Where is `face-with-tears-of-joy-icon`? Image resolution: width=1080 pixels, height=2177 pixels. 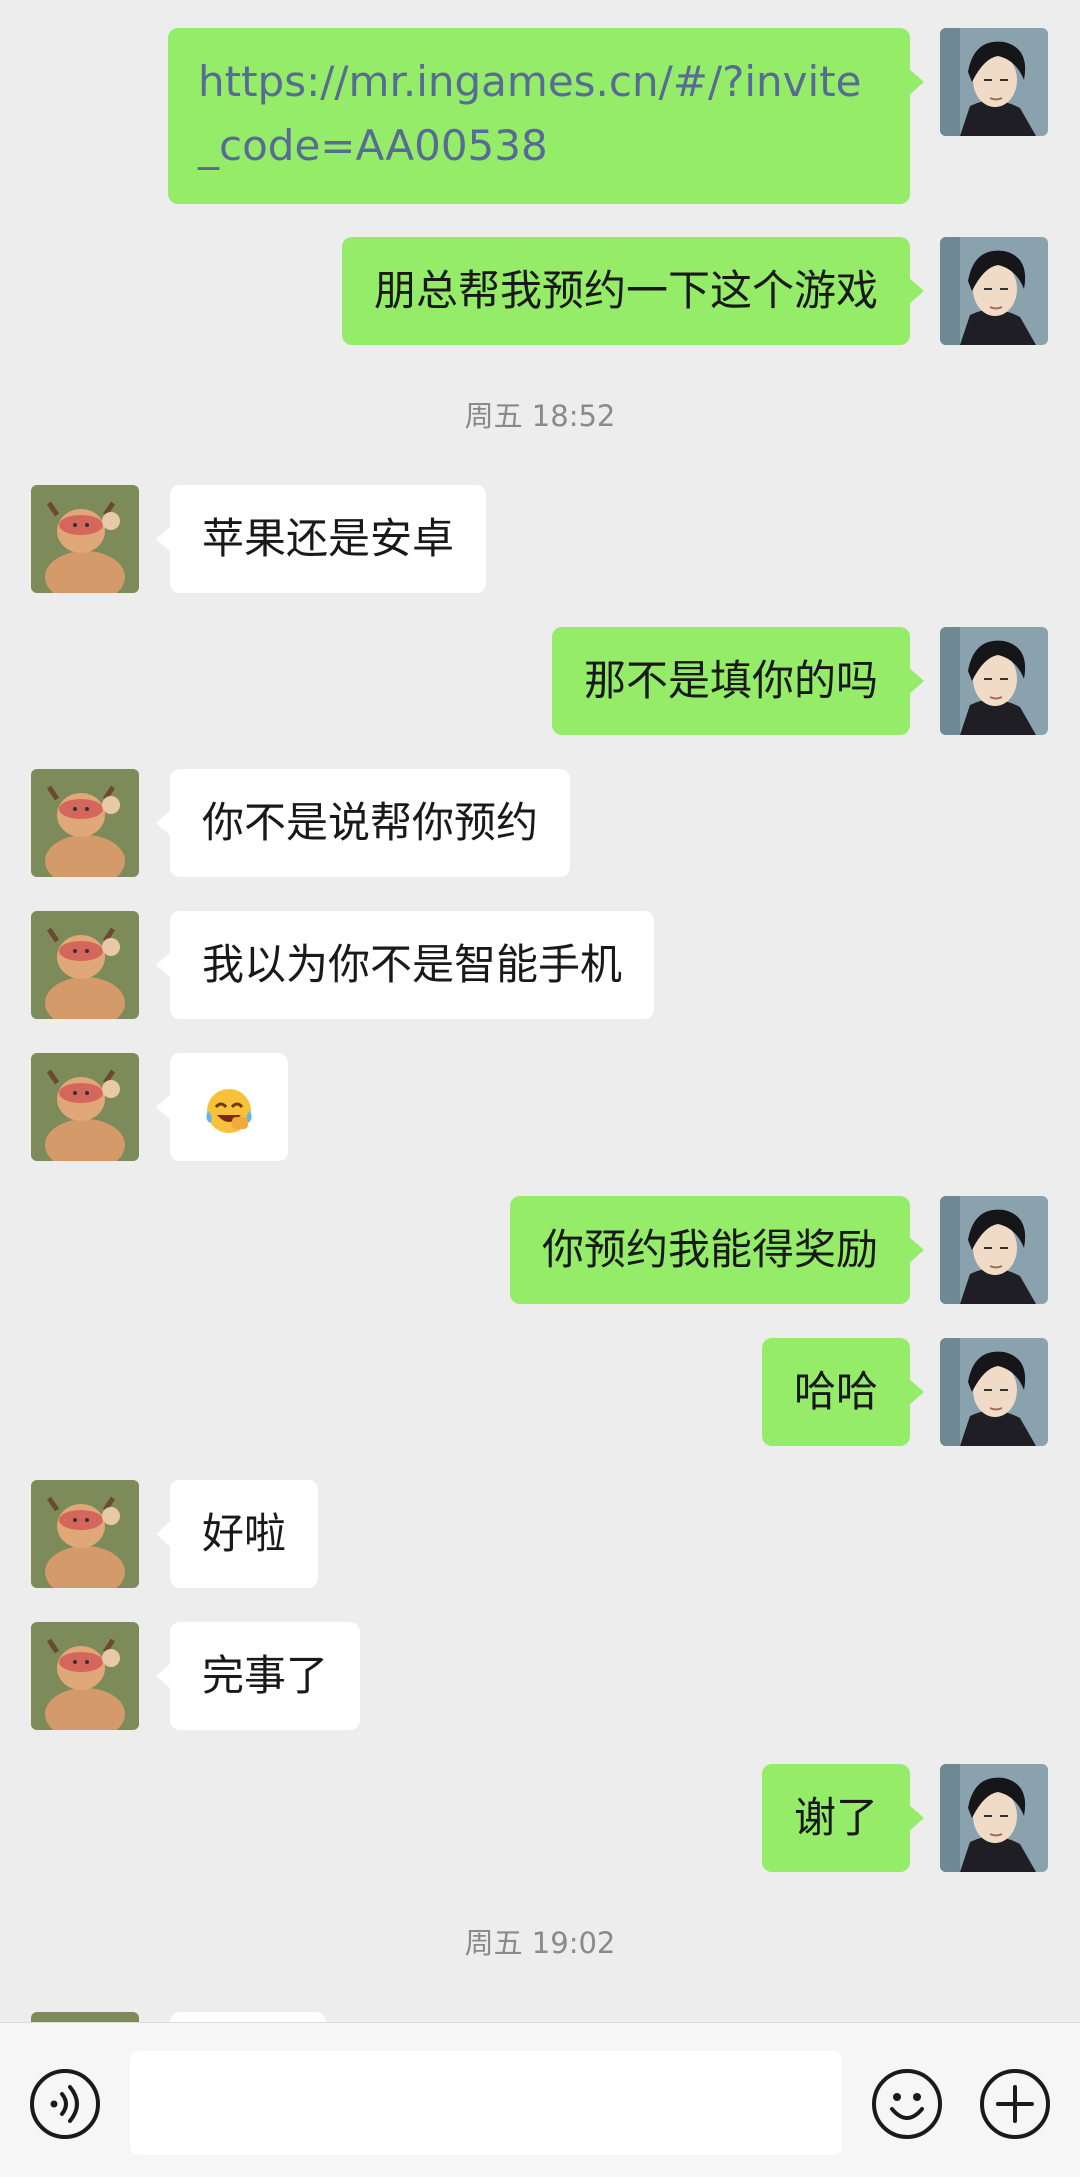
face-with-tears-of-joy-icon is located at coordinates (229, 1110).